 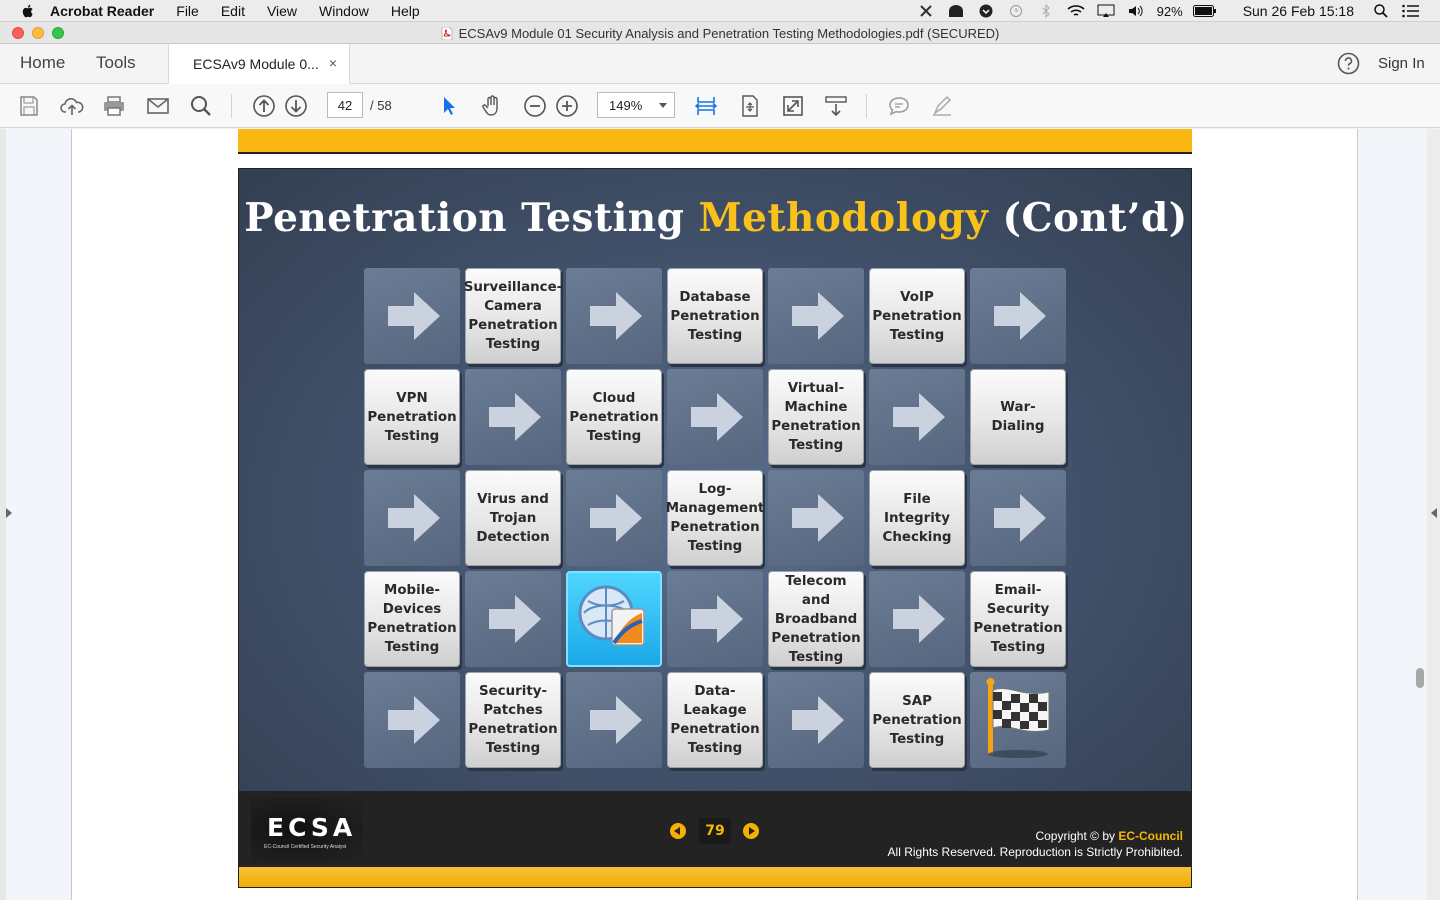 I want to click on slide-footer-strip, so click(x=715, y=877).